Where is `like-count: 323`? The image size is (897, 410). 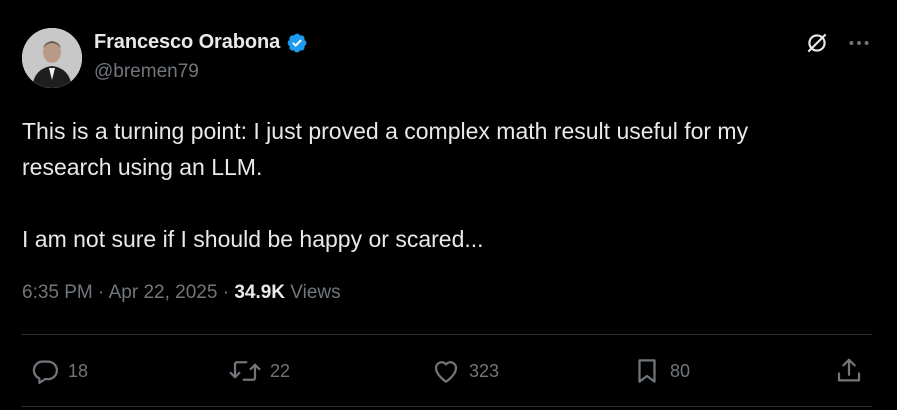 like-count: 323 is located at coordinates (484, 370).